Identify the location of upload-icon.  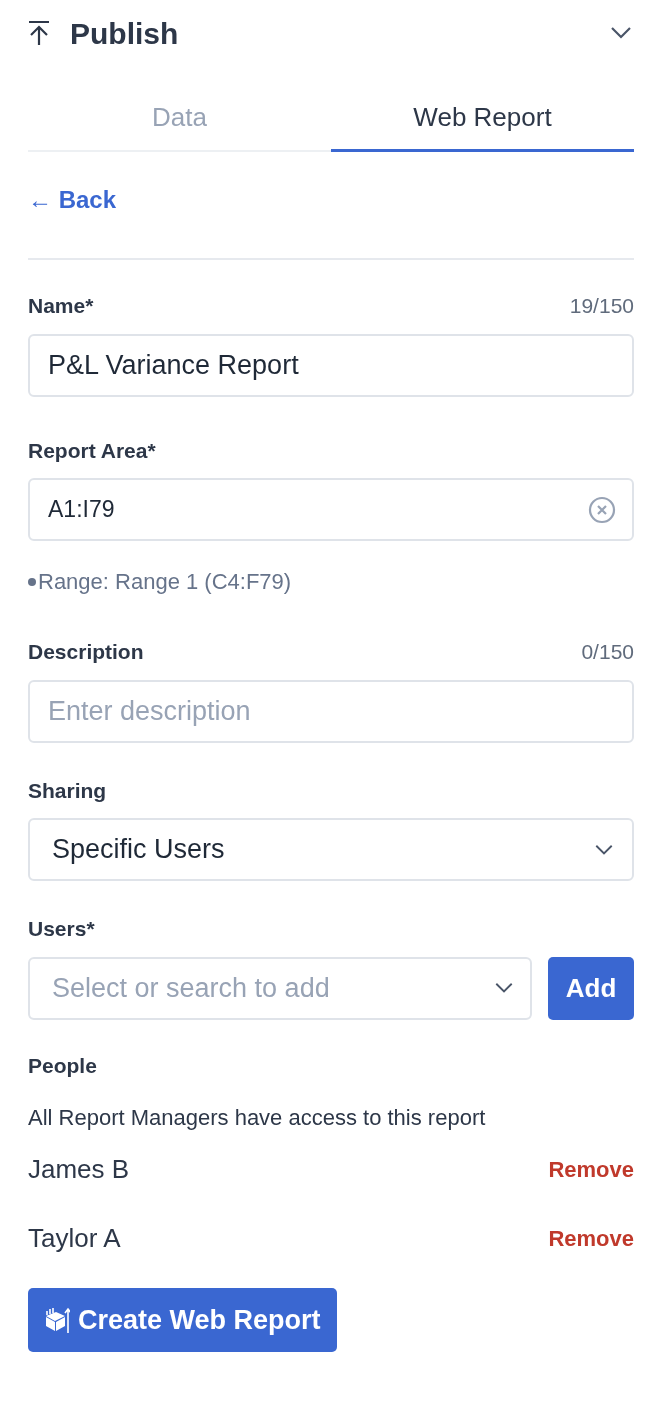
(39, 33).